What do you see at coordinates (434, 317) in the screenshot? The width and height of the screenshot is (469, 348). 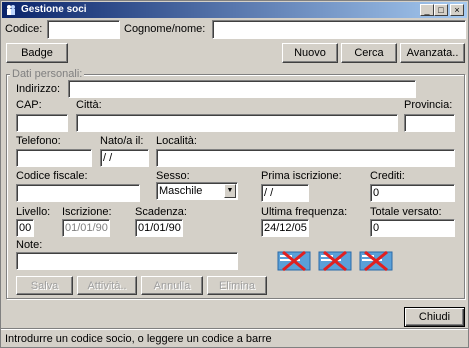 I see `chiudi-button: Chiudi` at bounding box center [434, 317].